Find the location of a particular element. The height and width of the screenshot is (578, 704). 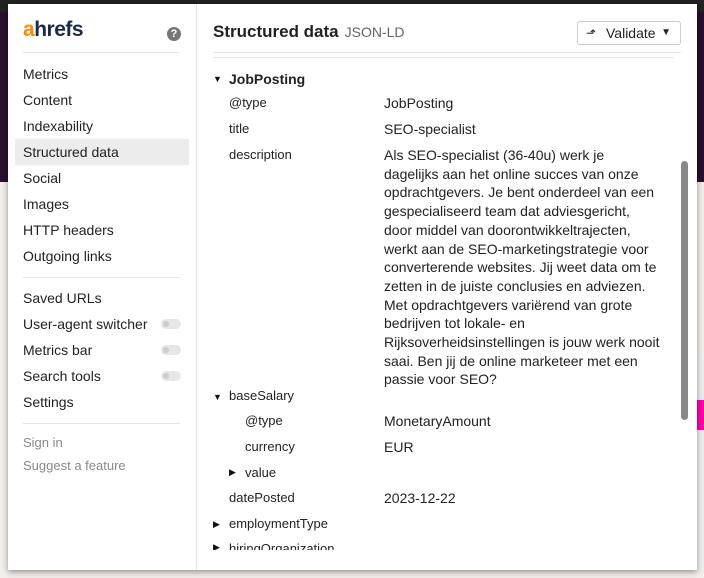

nav-saved-urls: Saved URLs is located at coordinates (102, 298).